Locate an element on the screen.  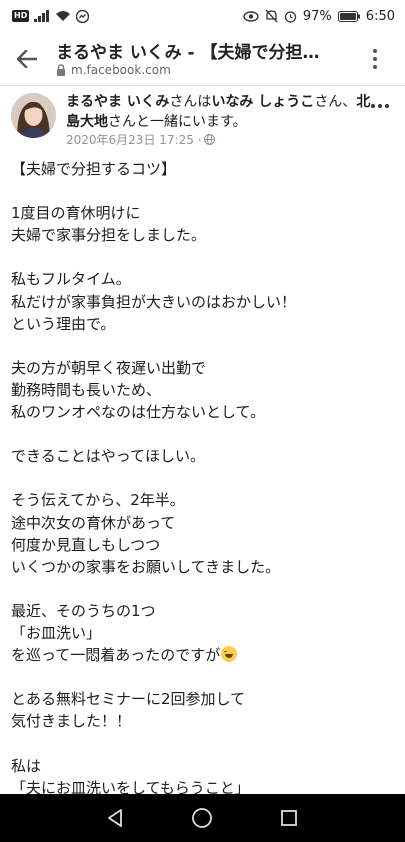
author-name: まるやま いくみ is located at coordinates (117, 102).